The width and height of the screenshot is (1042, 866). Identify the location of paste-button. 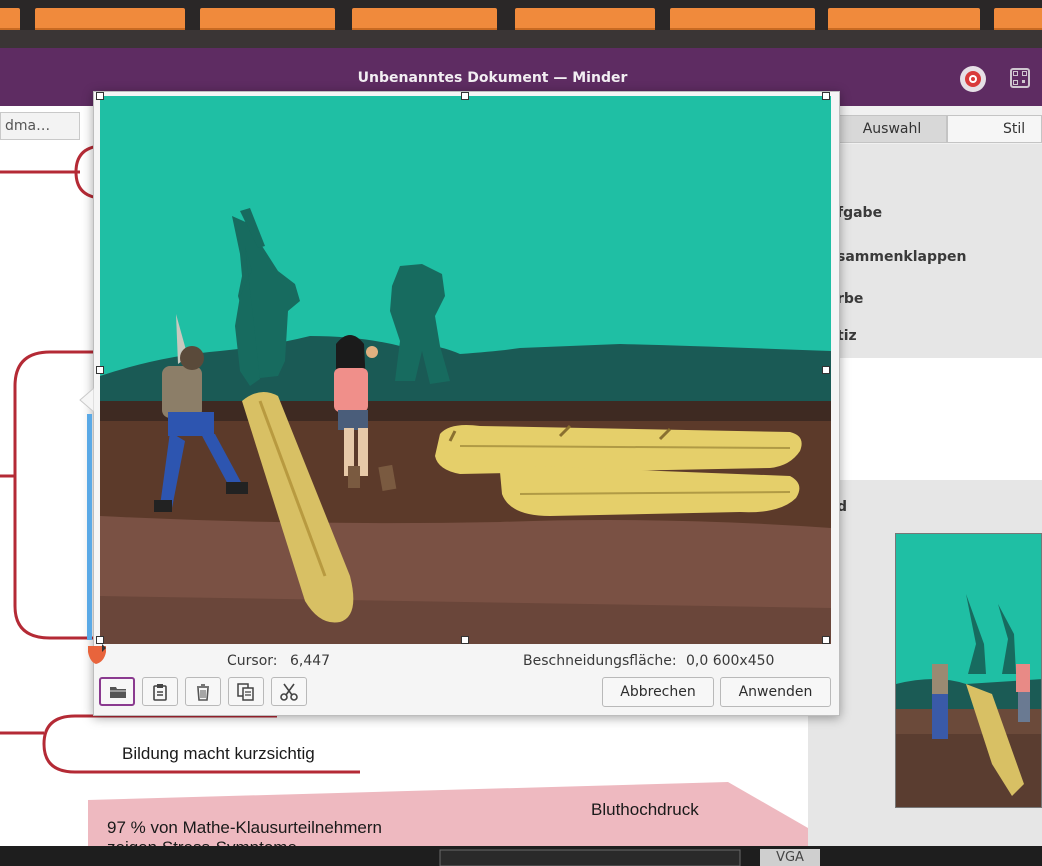
(160, 691).